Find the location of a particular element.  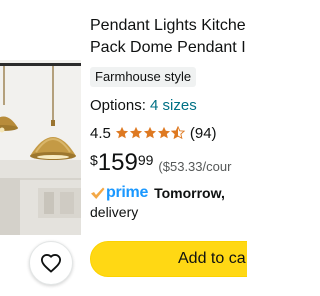

price-whole: 159 is located at coordinates (117, 162).